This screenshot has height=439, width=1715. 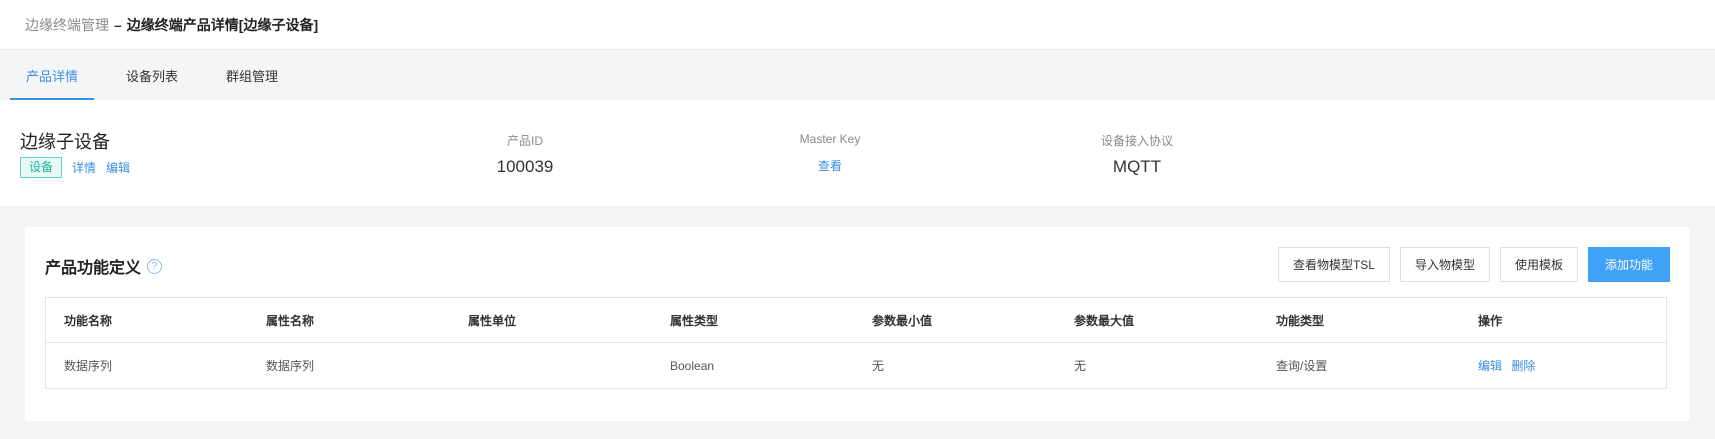 I want to click on product-type-badge: 设备, so click(x=41, y=167).